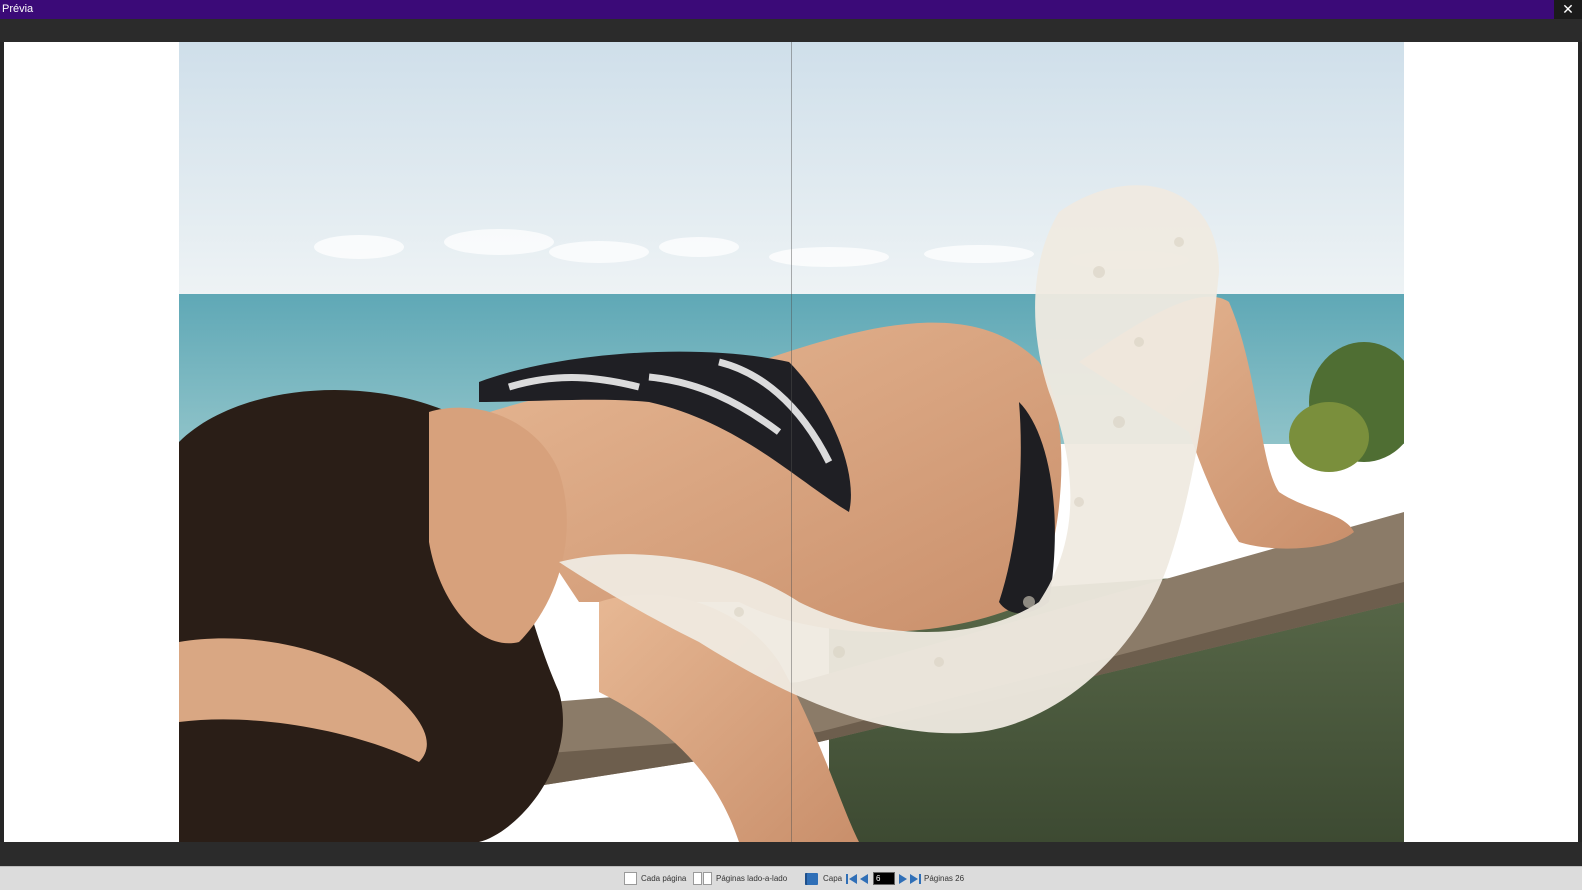 The height and width of the screenshot is (890, 1582). Describe the element at coordinates (791, 9) in the screenshot. I see `title-bar: Prévia ✕` at that location.